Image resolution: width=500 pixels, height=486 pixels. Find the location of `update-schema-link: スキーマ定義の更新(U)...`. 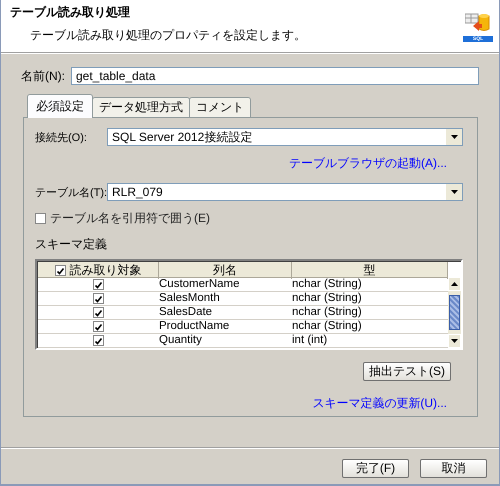

update-schema-link: スキーマ定義の更新(U)... is located at coordinates (379, 403).